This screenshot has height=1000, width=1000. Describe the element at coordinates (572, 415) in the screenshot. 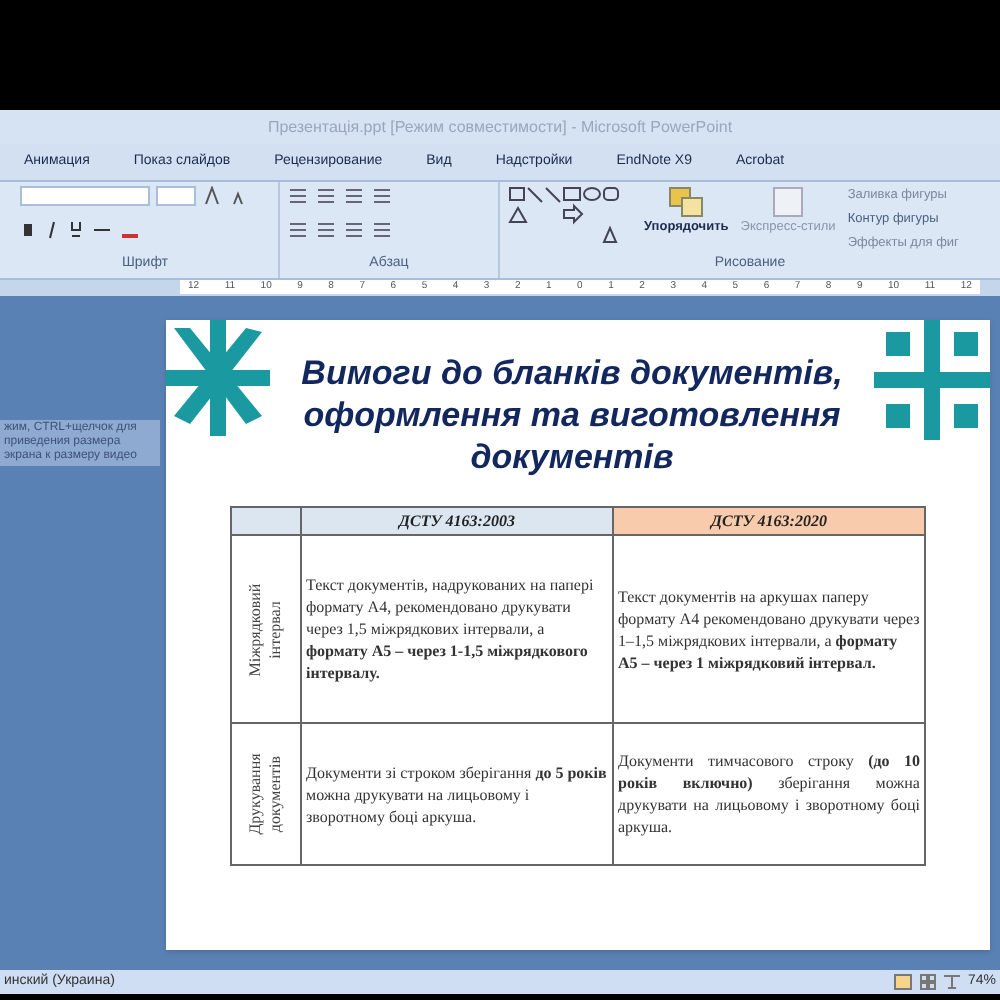

I see `slide-title: Вимоги до бланків документів, оформлення та виготовлення документів` at that location.